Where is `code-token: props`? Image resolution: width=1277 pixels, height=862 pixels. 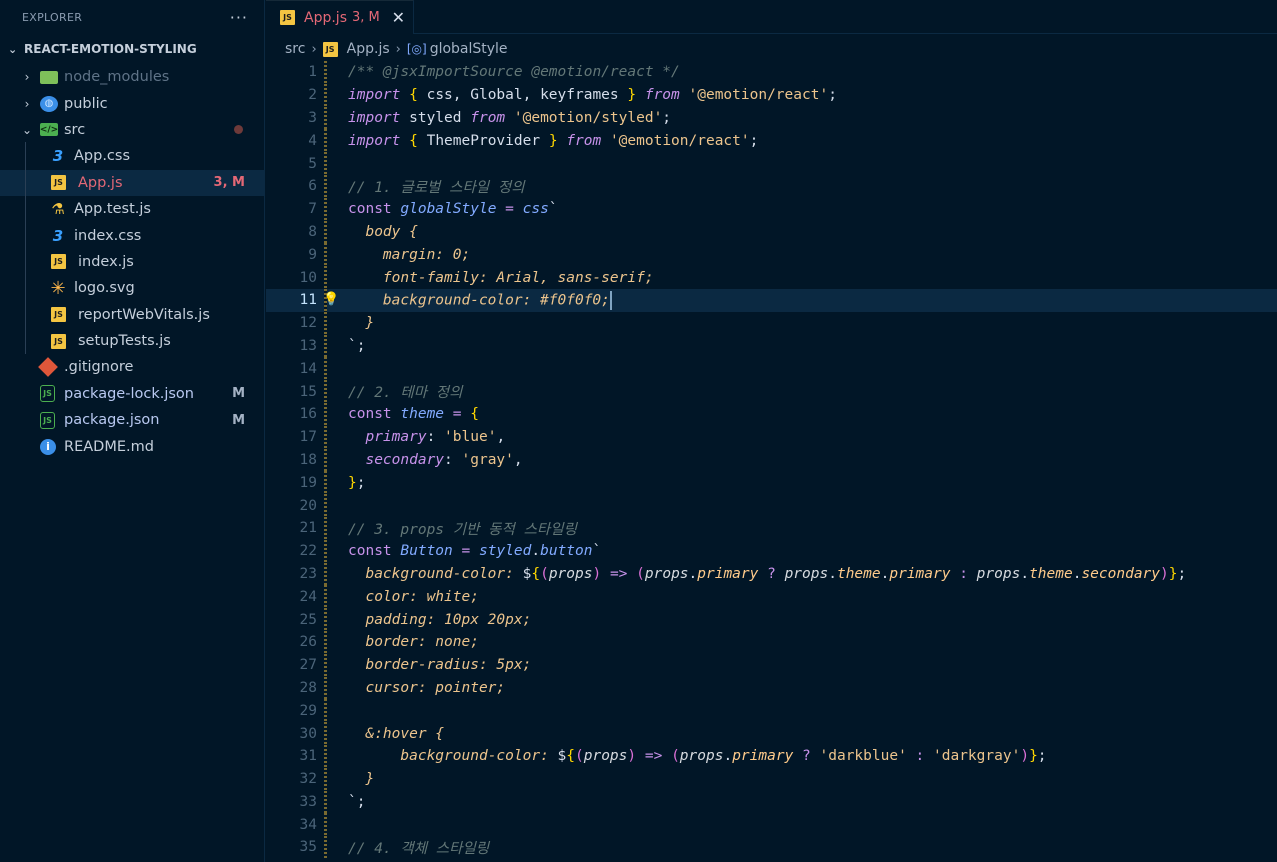
code-token: props is located at coordinates (806, 573).